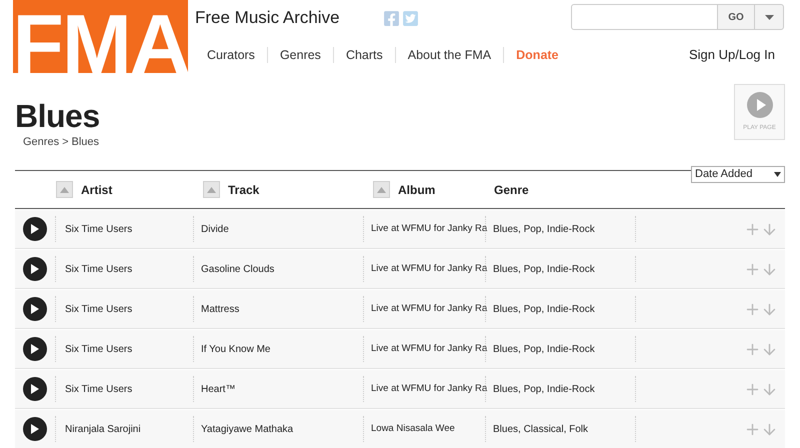  What do you see at coordinates (231, 55) in the screenshot?
I see `nav-link: Curators` at bounding box center [231, 55].